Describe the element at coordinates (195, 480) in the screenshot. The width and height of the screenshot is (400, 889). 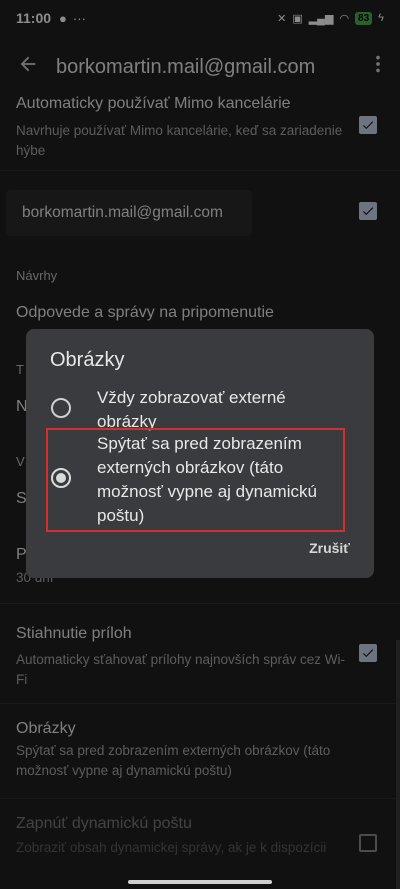
I see `highlight-box` at that location.